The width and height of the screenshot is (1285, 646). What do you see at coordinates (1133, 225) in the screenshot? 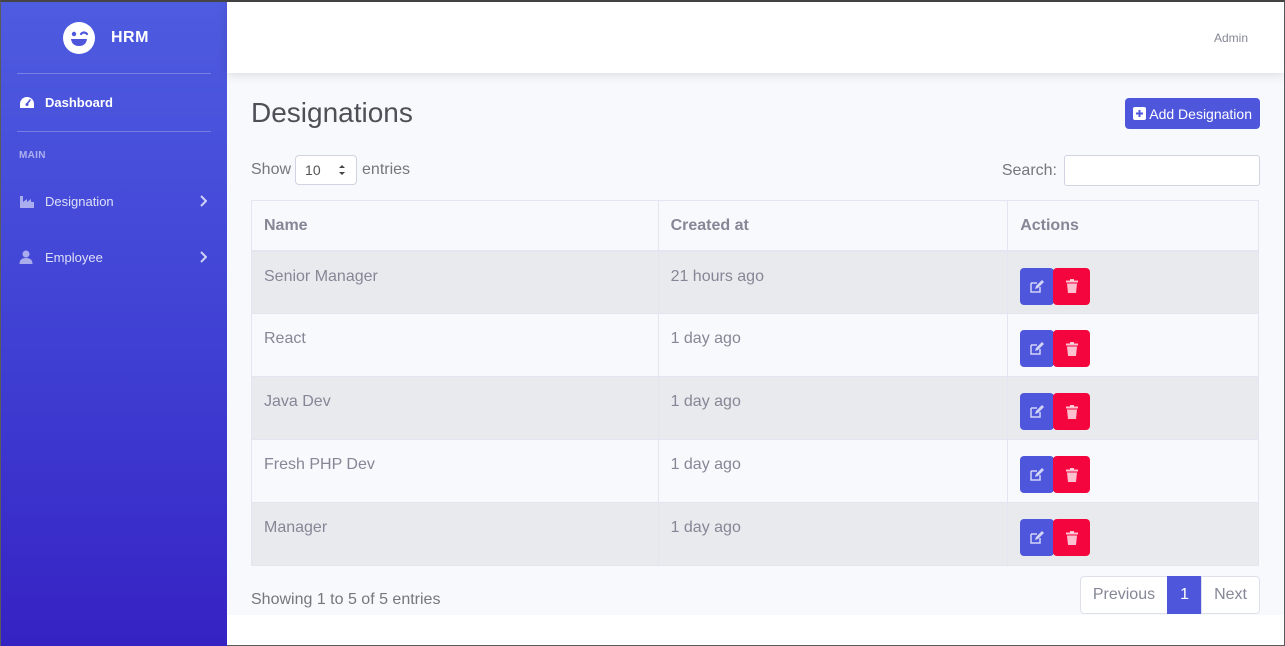
I see `column-header-actions: Actions` at bounding box center [1133, 225].